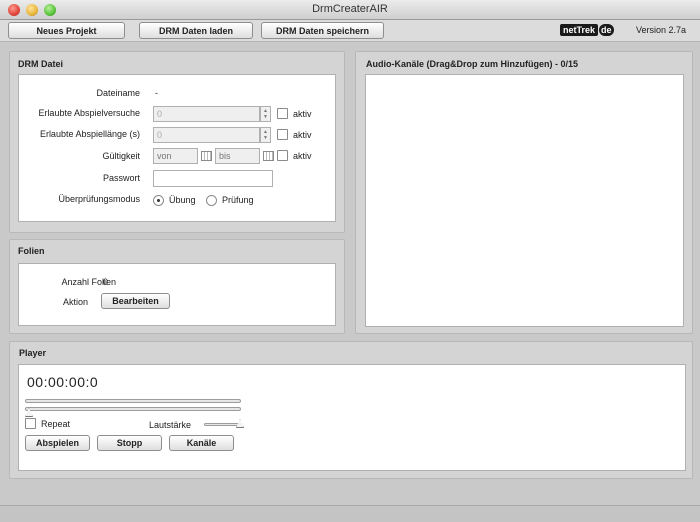 This screenshot has height=522, width=700. Describe the element at coordinates (156, 93) in the screenshot. I see `filename-value: -` at that location.